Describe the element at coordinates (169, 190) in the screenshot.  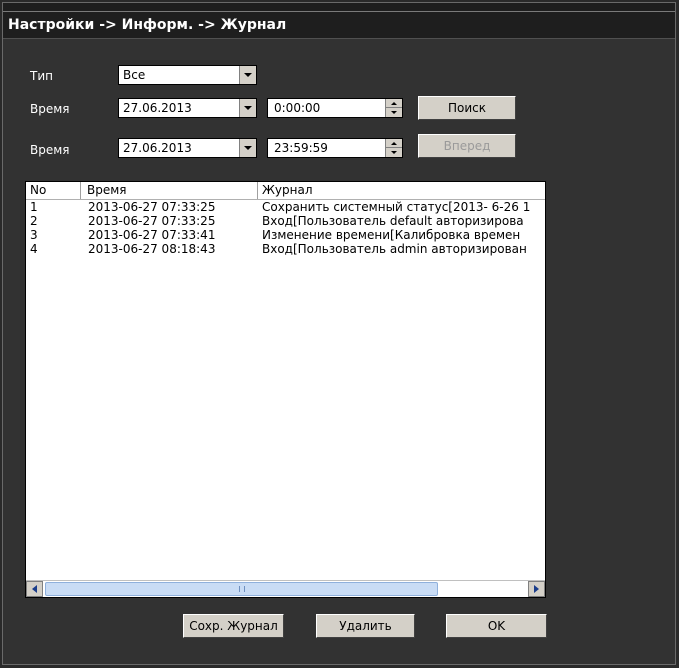
I see `column-header-time: Время` at that location.